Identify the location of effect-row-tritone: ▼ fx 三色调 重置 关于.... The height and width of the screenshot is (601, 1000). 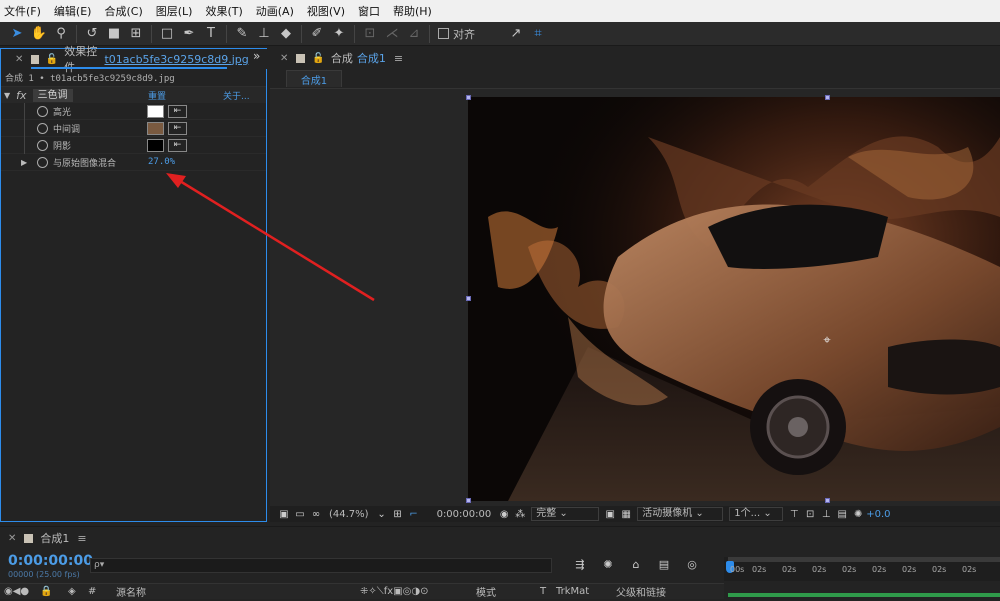
(133, 95).